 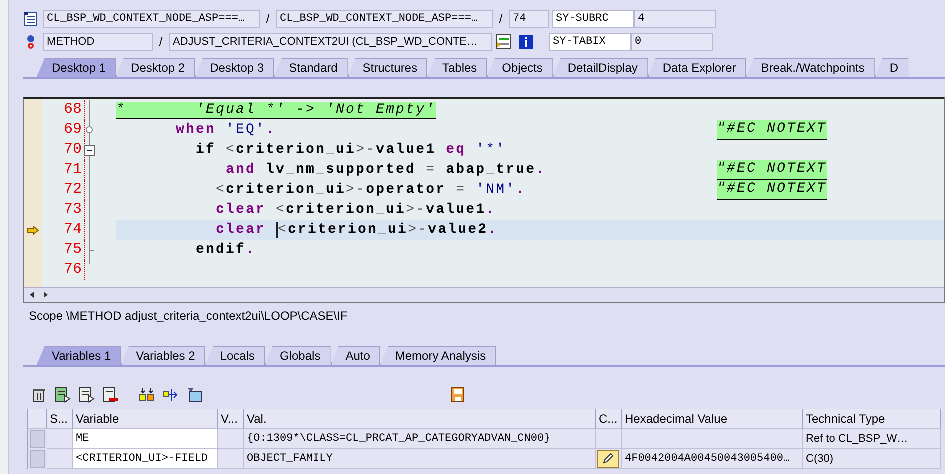 I want to click on desktop-tab: Tables, so click(x=457, y=67).